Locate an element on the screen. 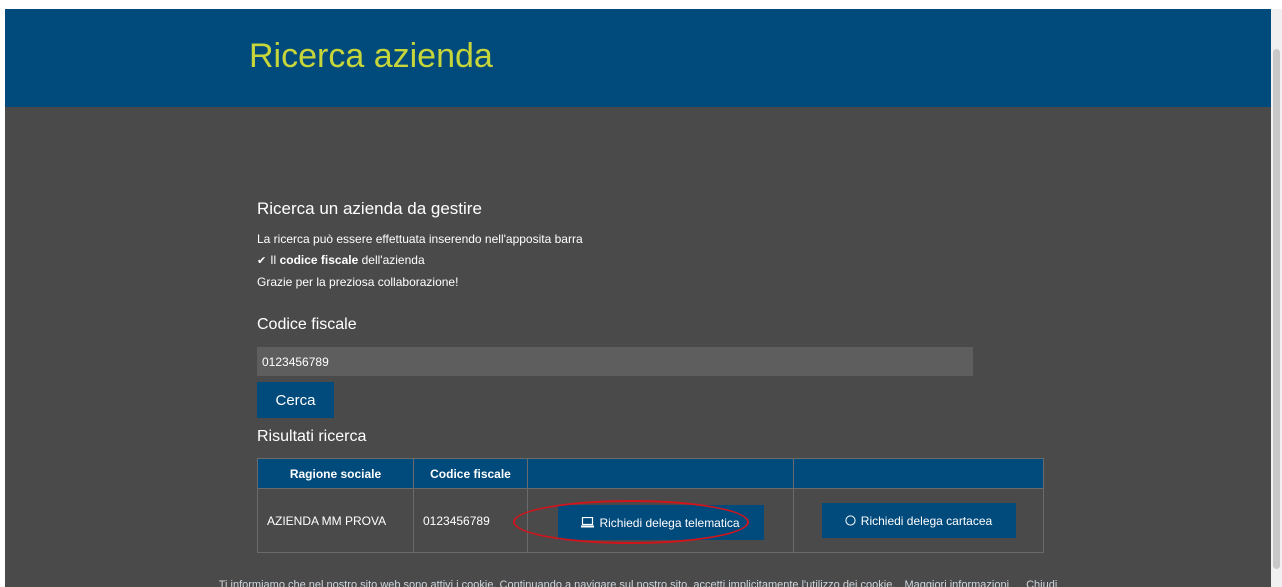 Image resolution: width=1282 pixels, height=587 pixels. cell-codice-fiscale: 0123456789 is located at coordinates (470, 520).